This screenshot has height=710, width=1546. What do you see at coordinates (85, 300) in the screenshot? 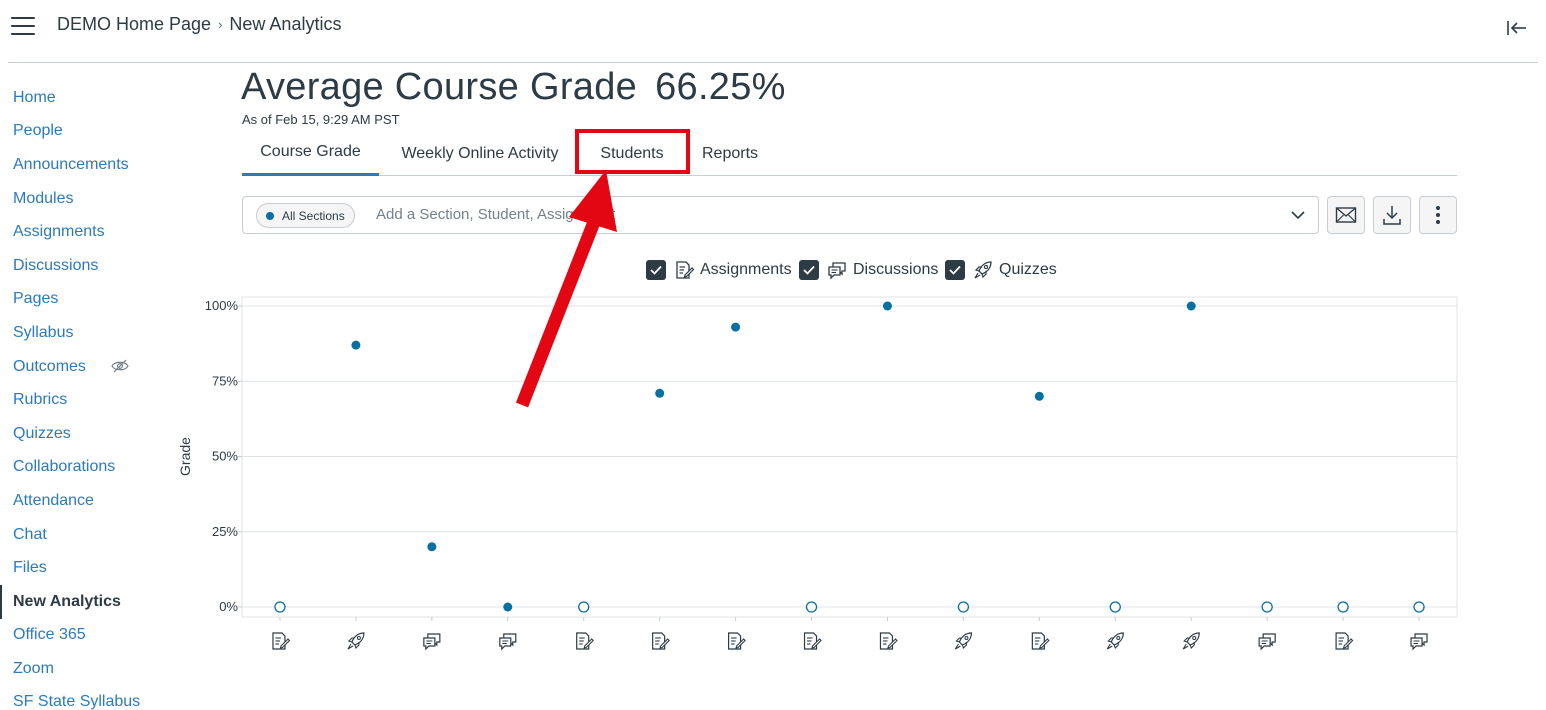
I see `nav-item-pages: Pages` at bounding box center [85, 300].